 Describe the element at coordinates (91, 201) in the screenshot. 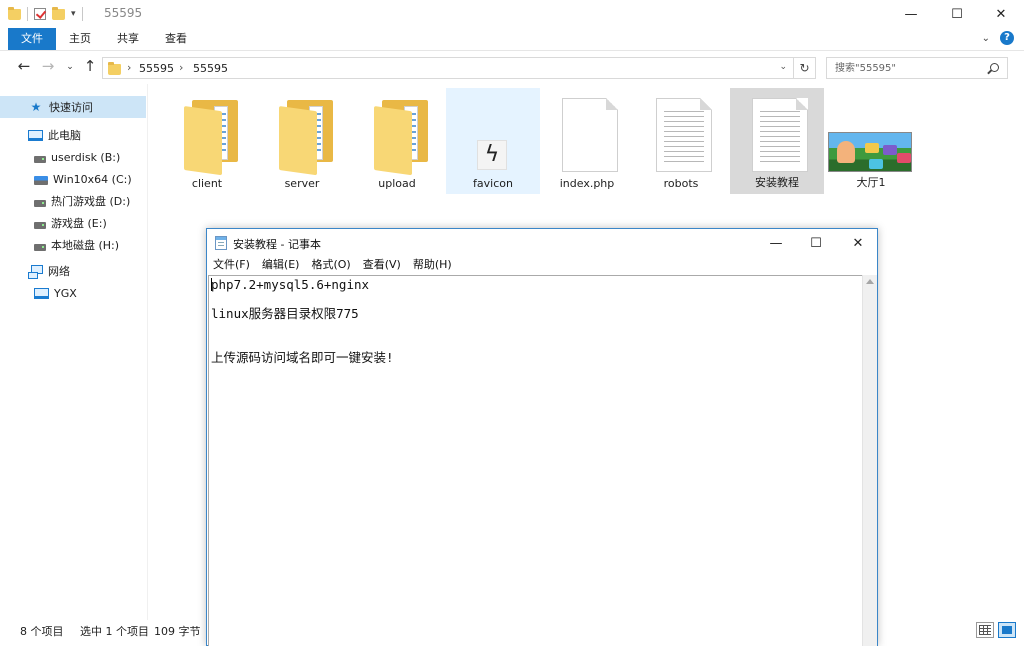

I see `nav-label: 热门游戏盘 (D:)` at that location.